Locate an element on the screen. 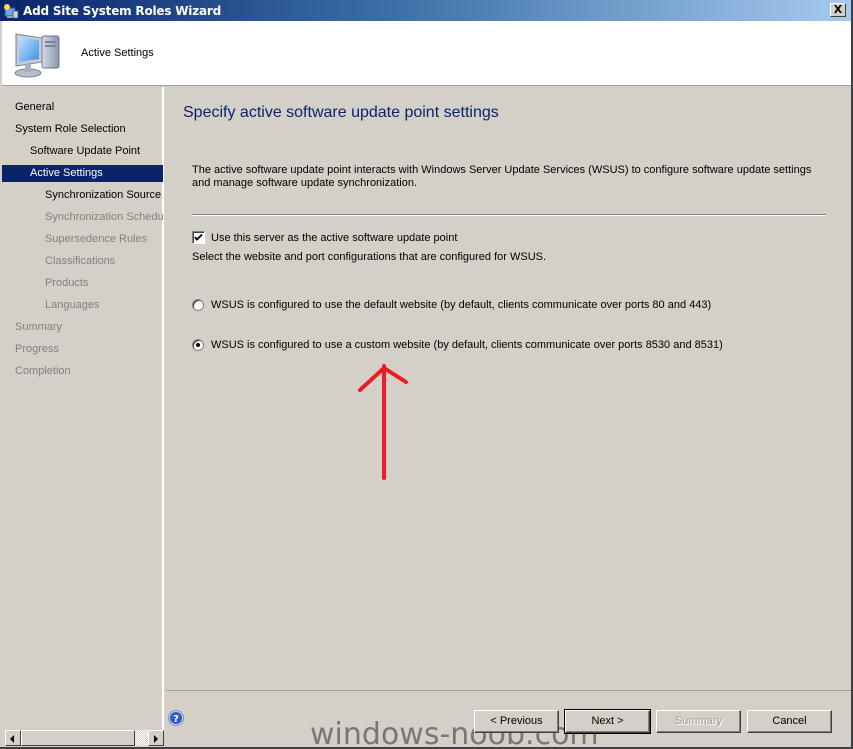 This screenshot has width=853, height=749. radio-selected-dot is located at coordinates (198, 345).